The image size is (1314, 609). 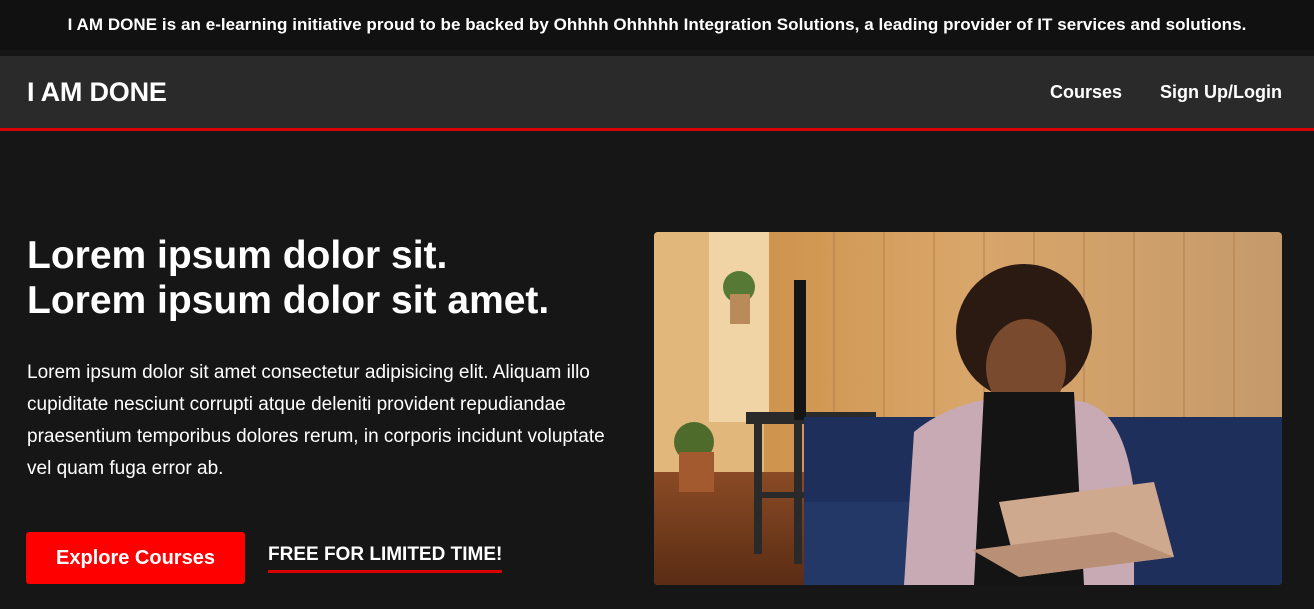 What do you see at coordinates (385, 558) in the screenshot?
I see `free-limited-time-link: FREE FOR LIMITED TIME!` at bounding box center [385, 558].